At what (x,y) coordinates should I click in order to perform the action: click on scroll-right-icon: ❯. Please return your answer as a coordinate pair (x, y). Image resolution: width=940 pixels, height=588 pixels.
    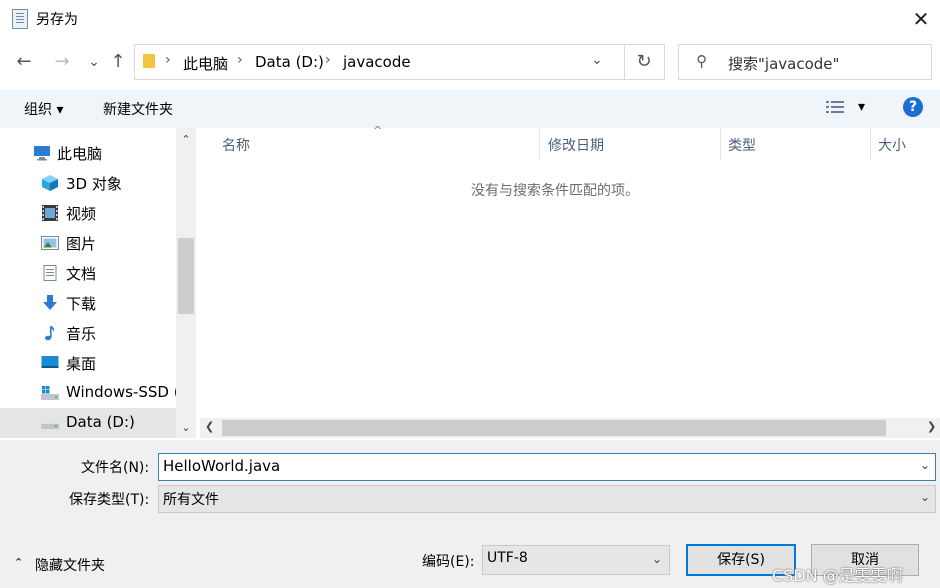
    Looking at the image, I should click on (931, 426).